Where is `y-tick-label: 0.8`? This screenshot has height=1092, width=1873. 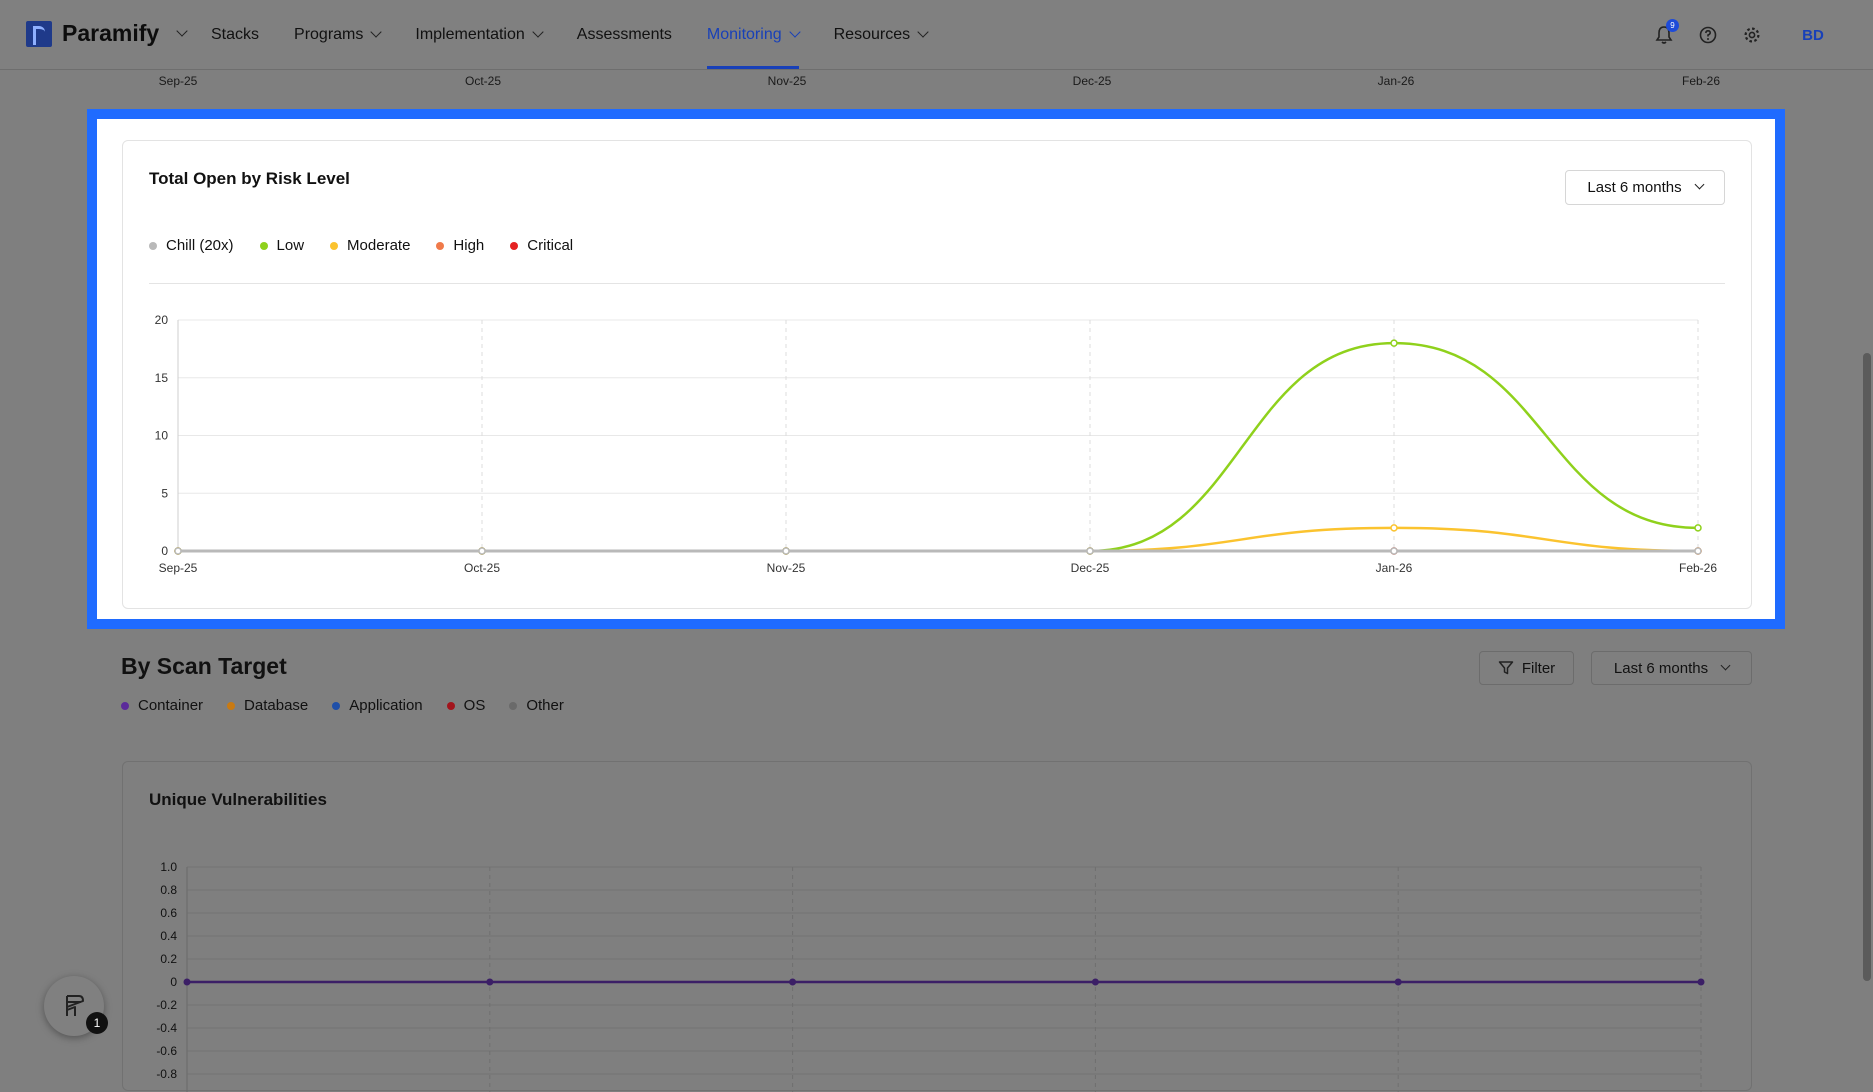 y-tick-label: 0.8 is located at coordinates (168, 890).